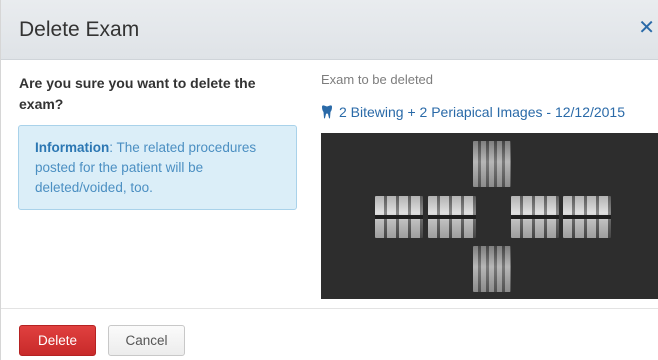 This screenshot has height=360, width=658. I want to click on dialog-title: Delete Exam, so click(79, 29).